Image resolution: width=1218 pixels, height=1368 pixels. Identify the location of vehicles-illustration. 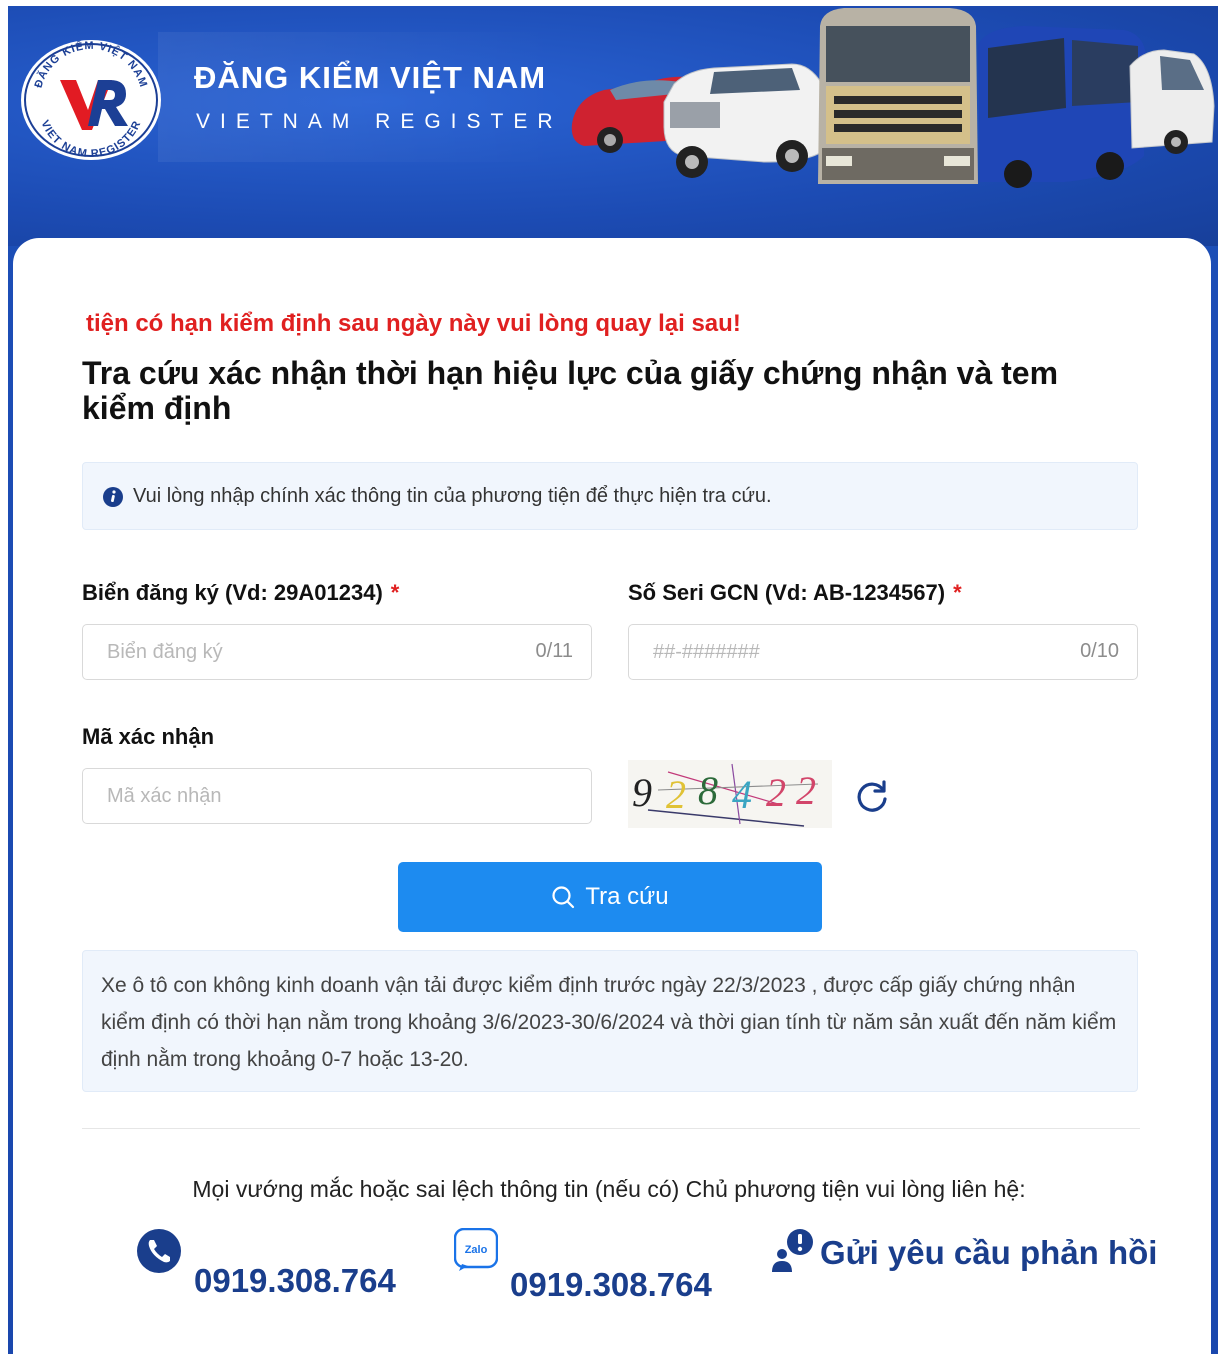
(893, 98).